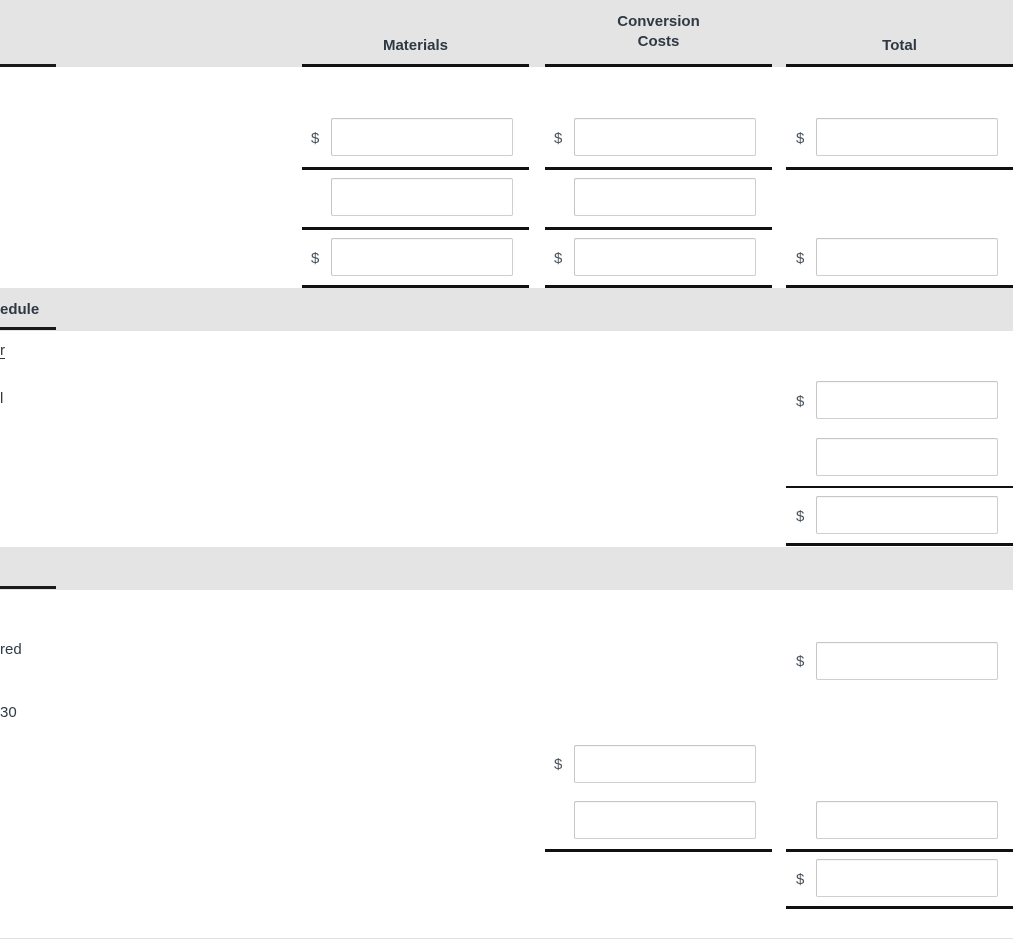  Describe the element at coordinates (2, 398) in the screenshot. I see `row-label-schedule-row-1: l` at that location.